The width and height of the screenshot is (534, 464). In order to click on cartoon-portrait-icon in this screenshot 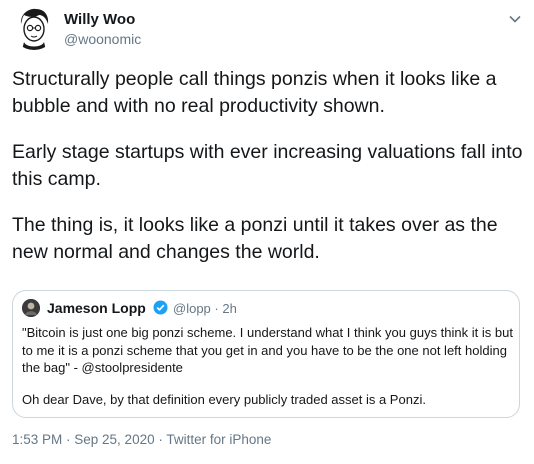, I will do `click(34, 28)`.